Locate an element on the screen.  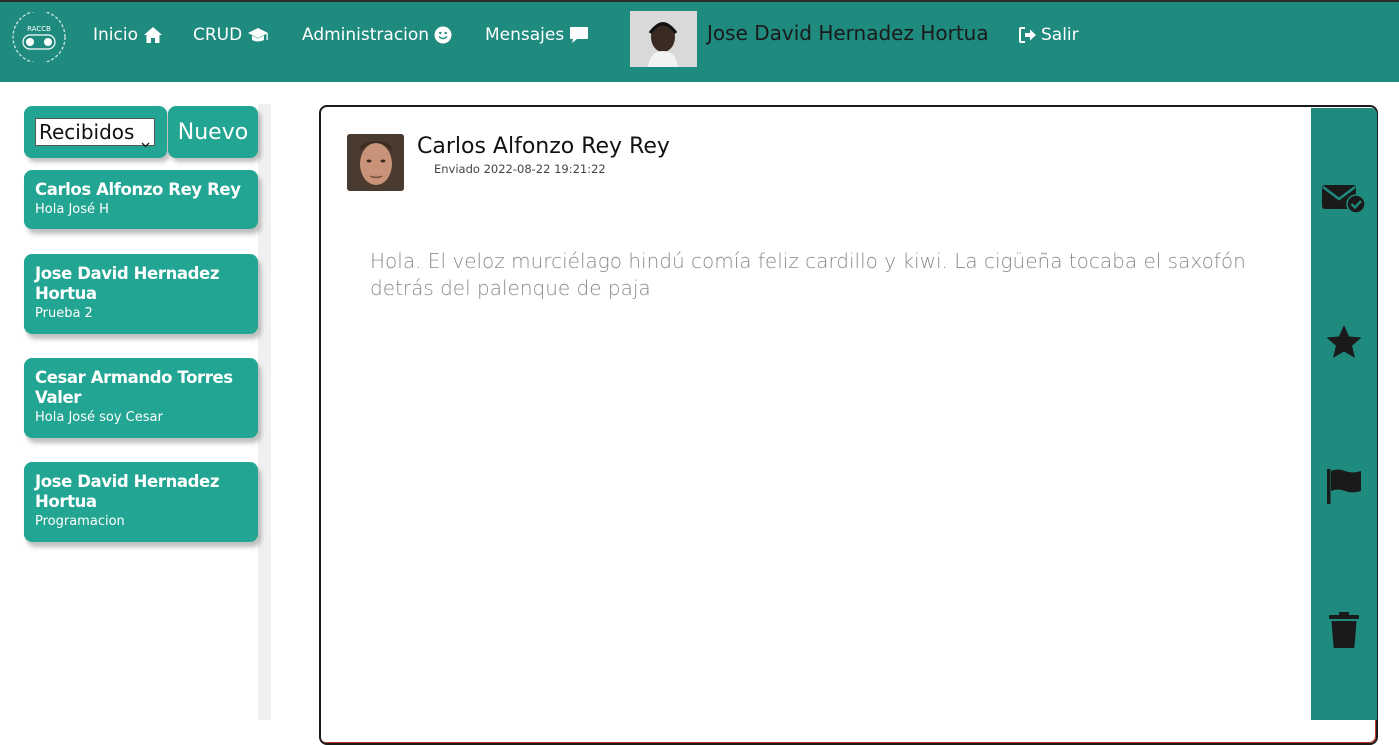
star-button is located at coordinates (1344, 344).